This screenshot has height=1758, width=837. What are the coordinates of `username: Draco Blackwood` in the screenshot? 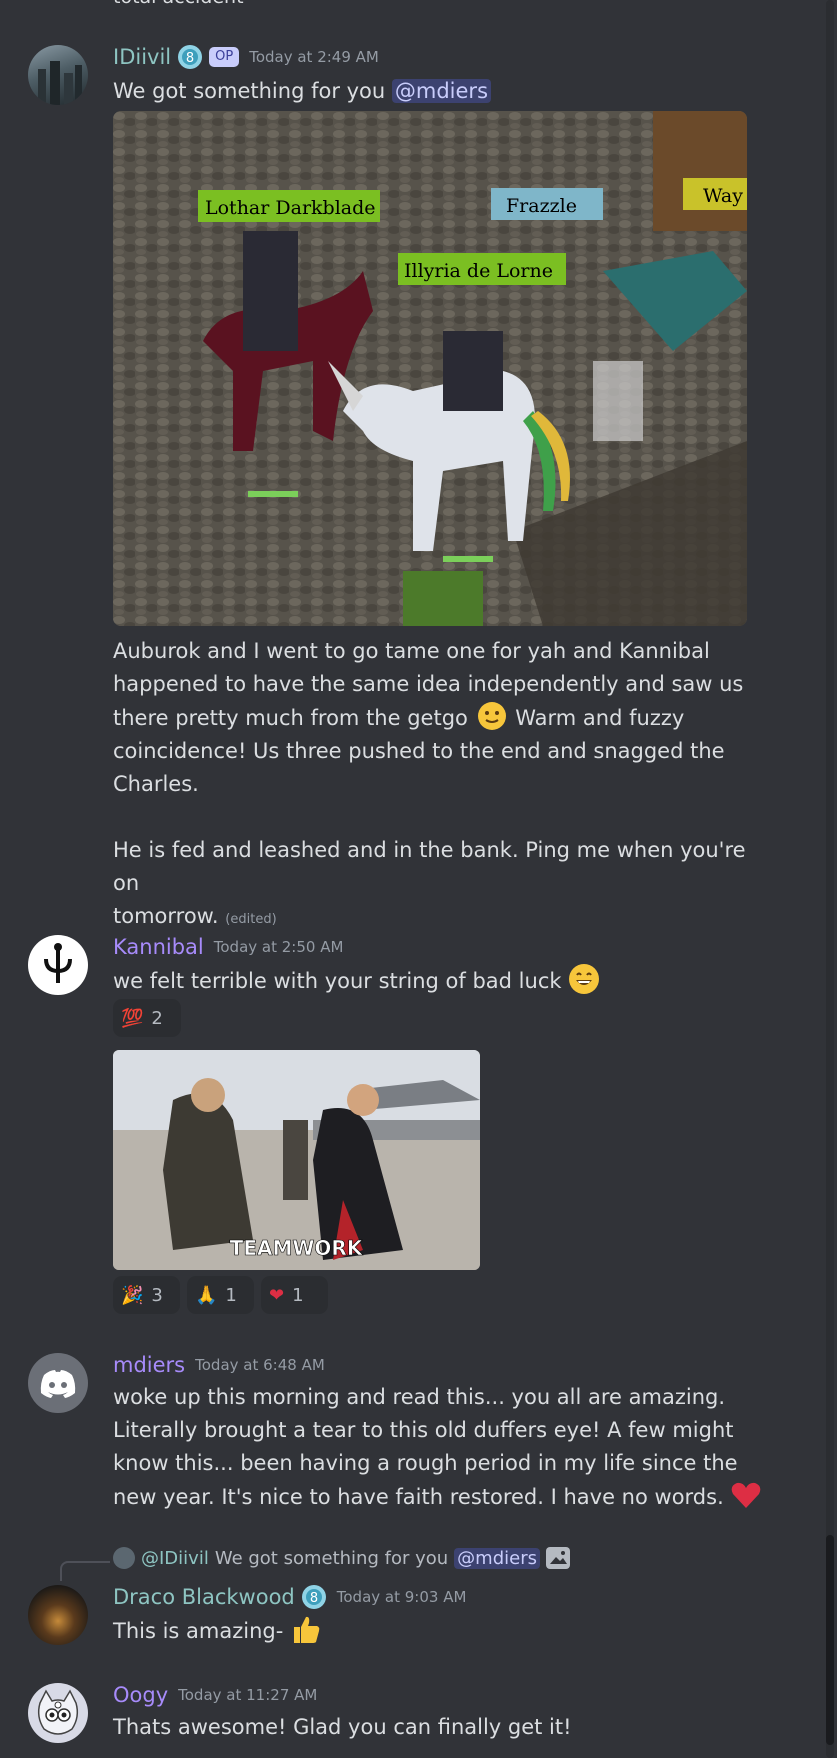 It's located at (204, 1597).